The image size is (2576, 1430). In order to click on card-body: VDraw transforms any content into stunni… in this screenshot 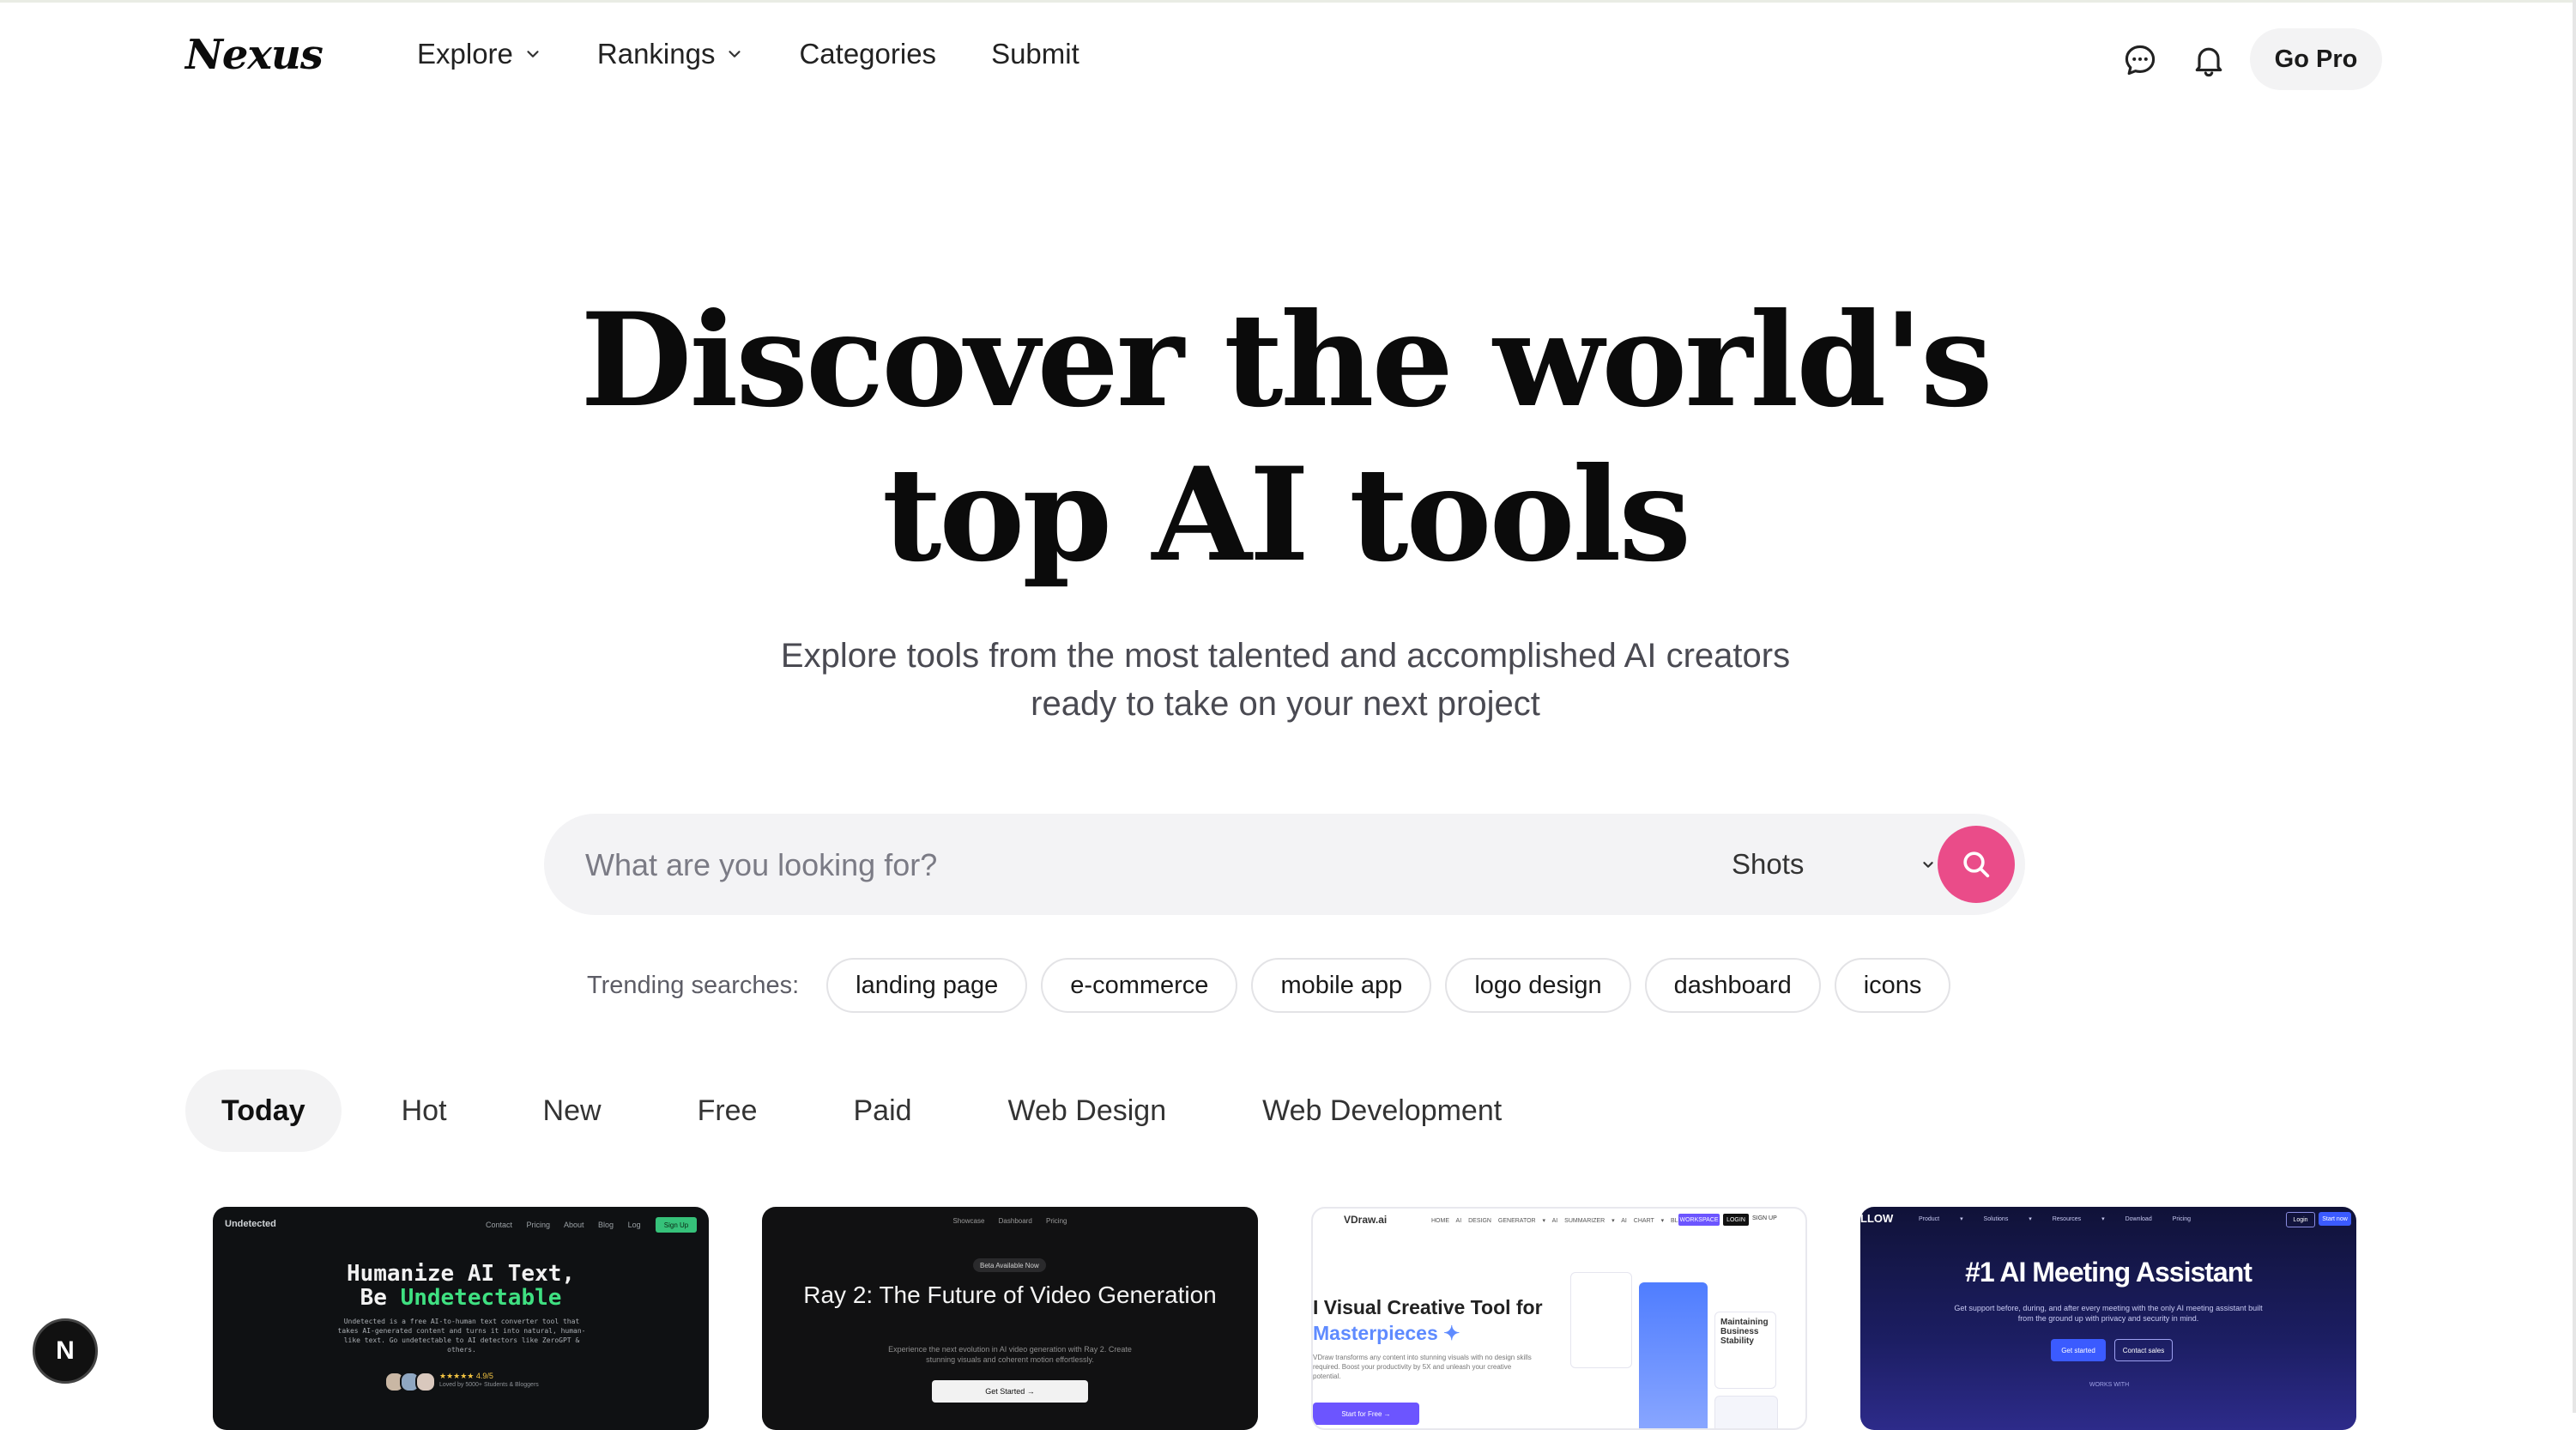, I will do `click(1422, 1367)`.